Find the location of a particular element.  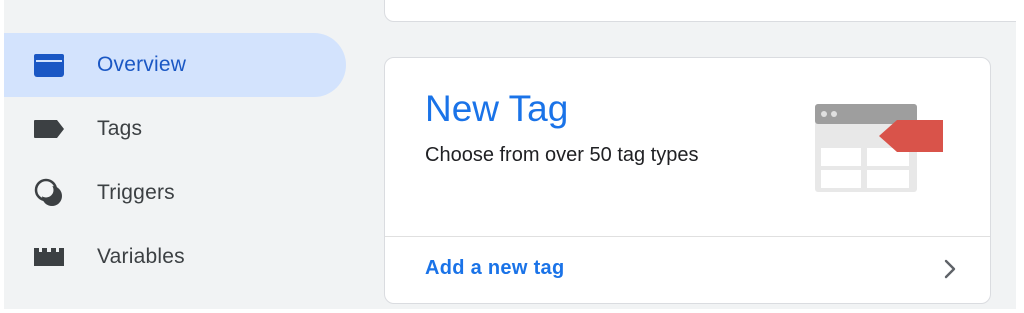

sidebar-item-tags: Tags is located at coordinates (175, 129).